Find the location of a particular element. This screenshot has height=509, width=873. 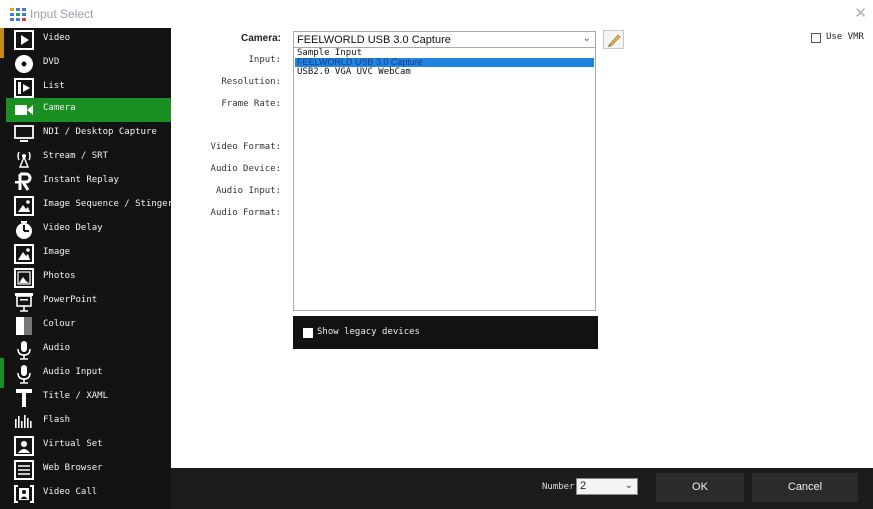

legacy-devices-panel: Show legacy devices is located at coordinates (445, 332).